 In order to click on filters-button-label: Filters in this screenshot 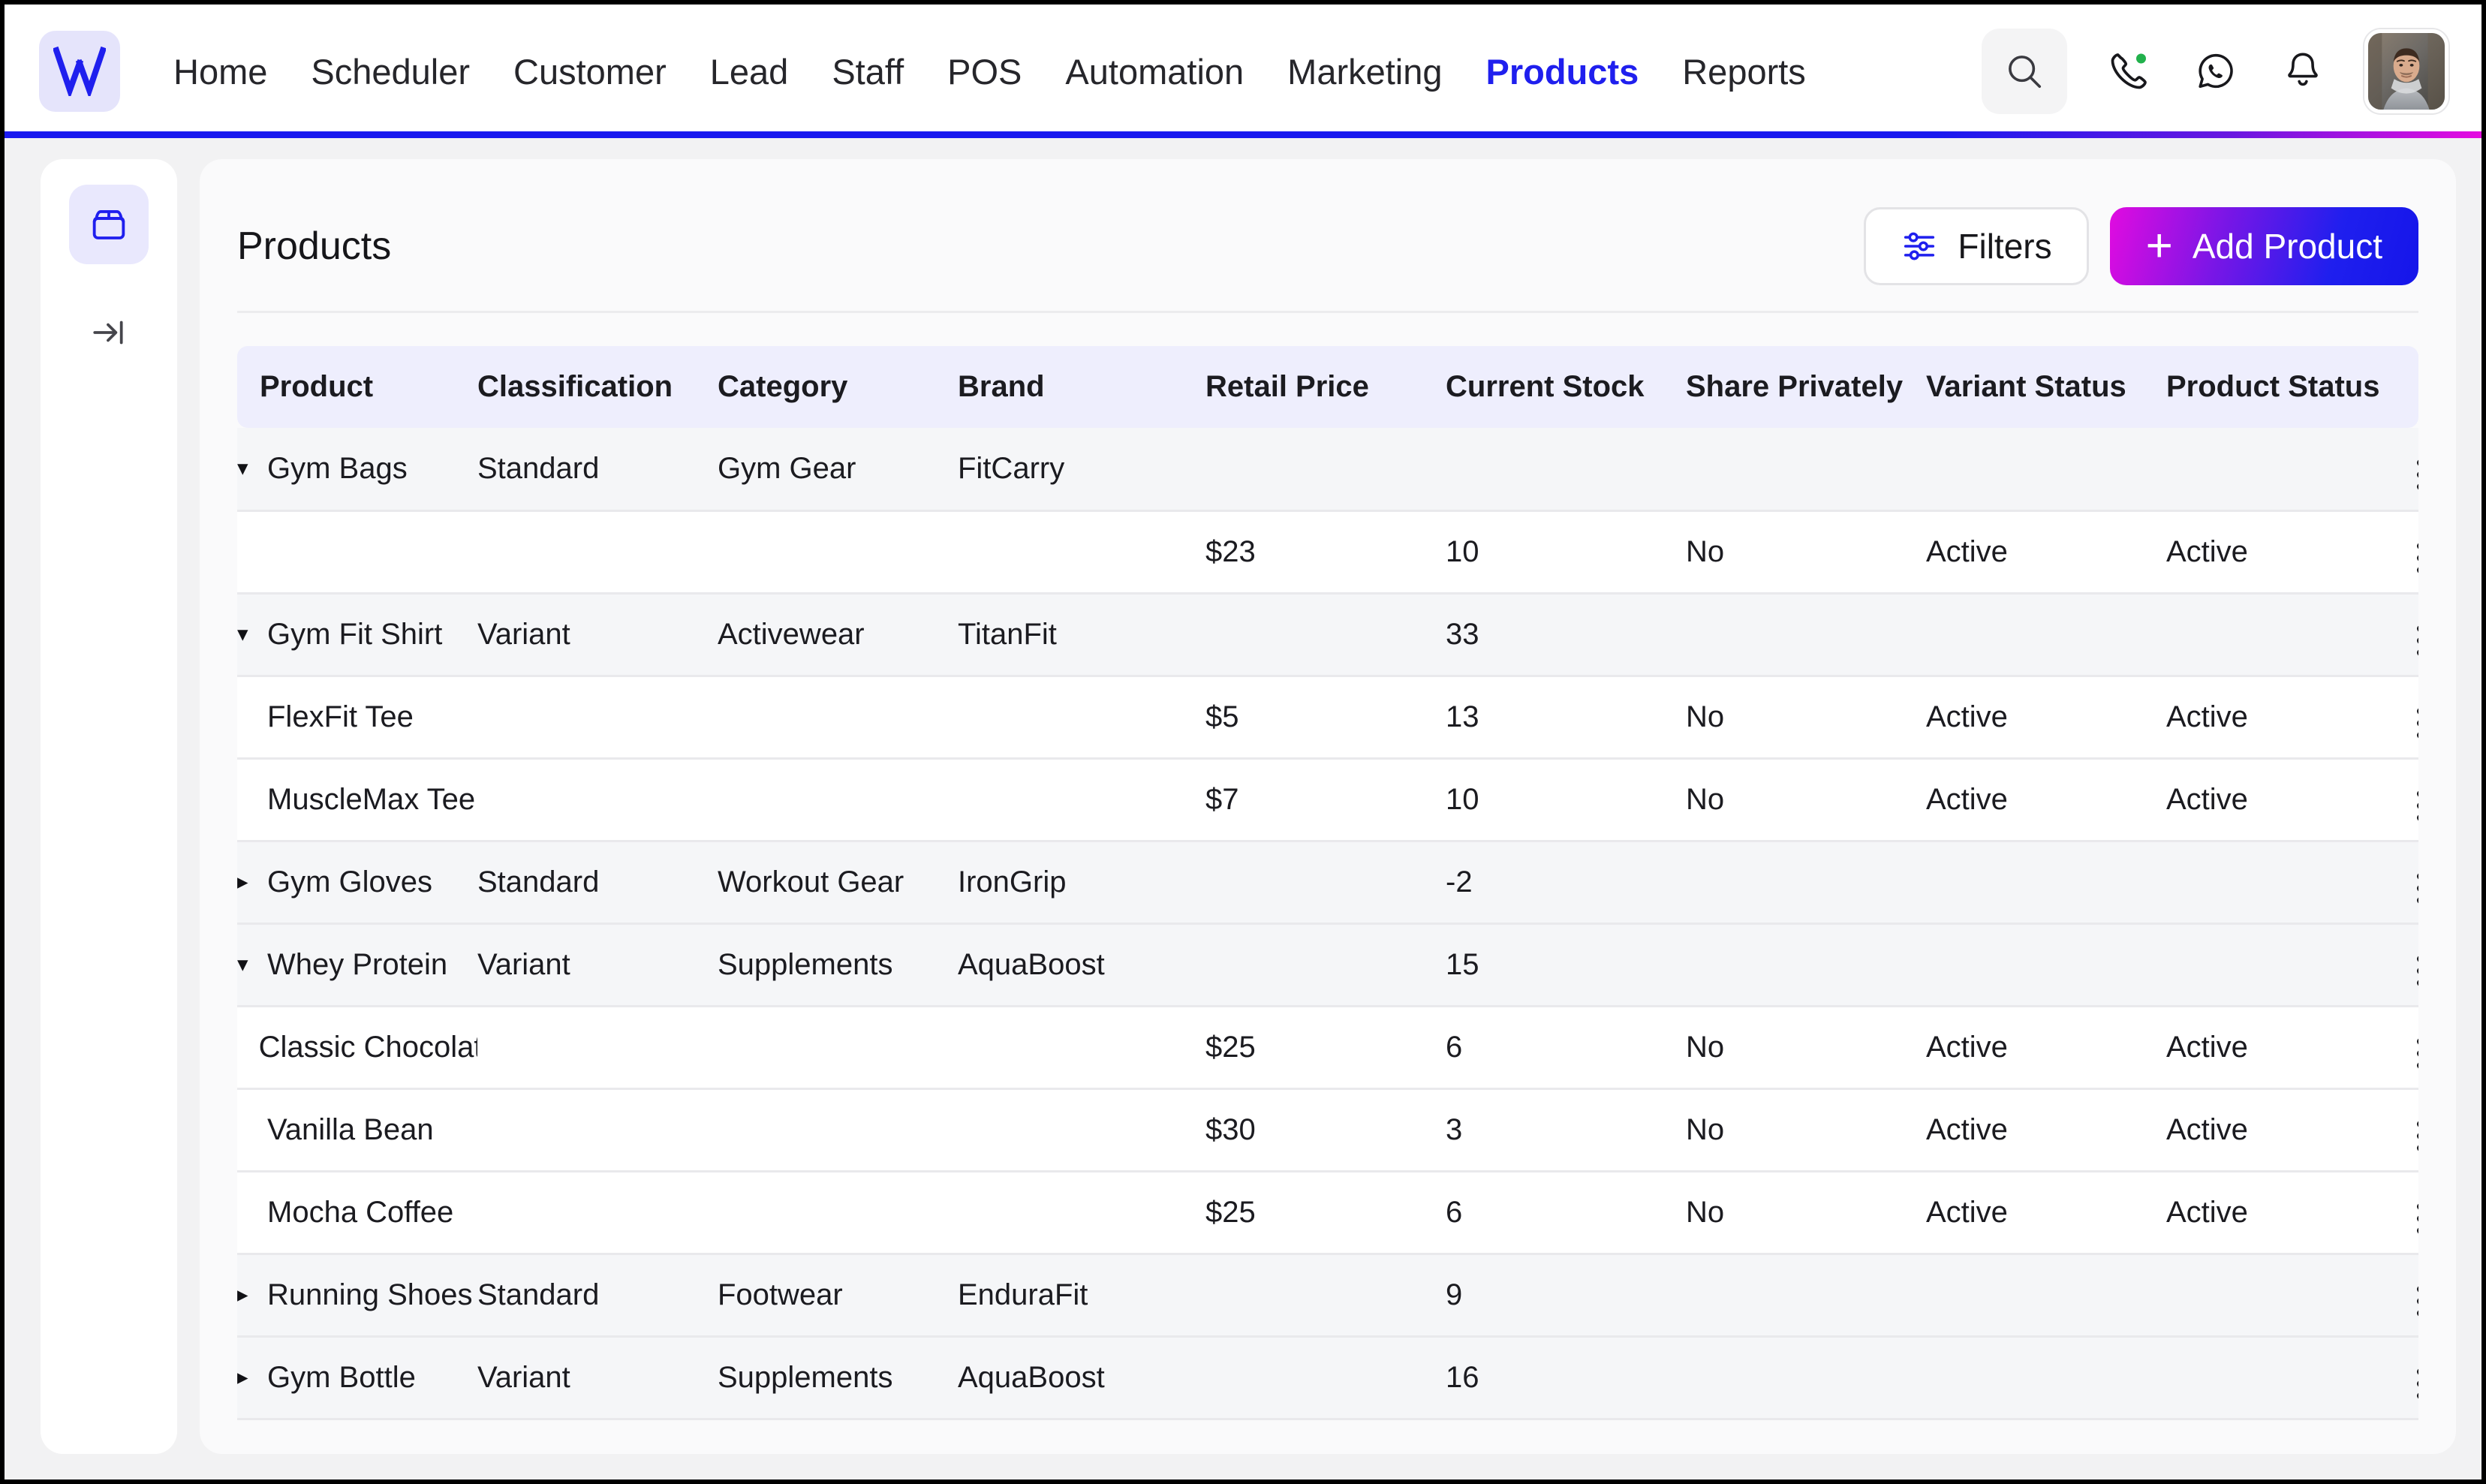, I will do `click(2005, 246)`.